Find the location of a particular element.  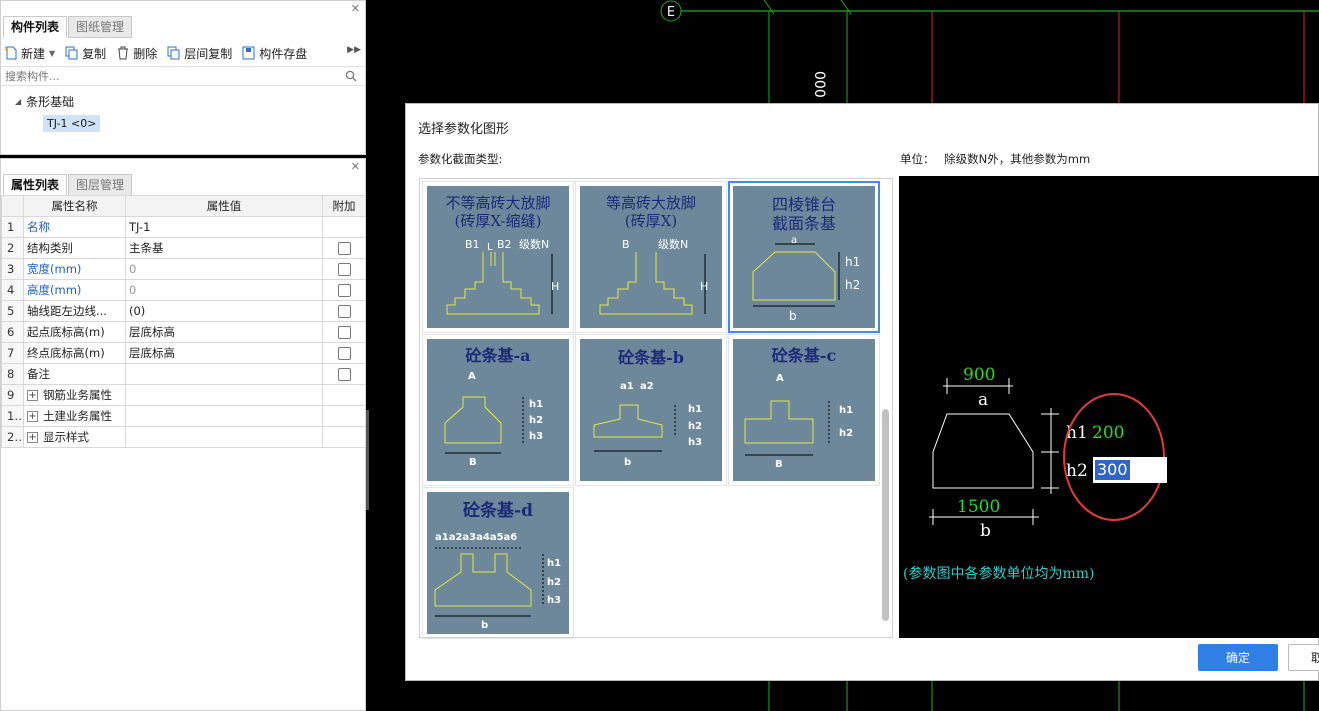

property-group: + 土建业务属性 is located at coordinates (74, 416).